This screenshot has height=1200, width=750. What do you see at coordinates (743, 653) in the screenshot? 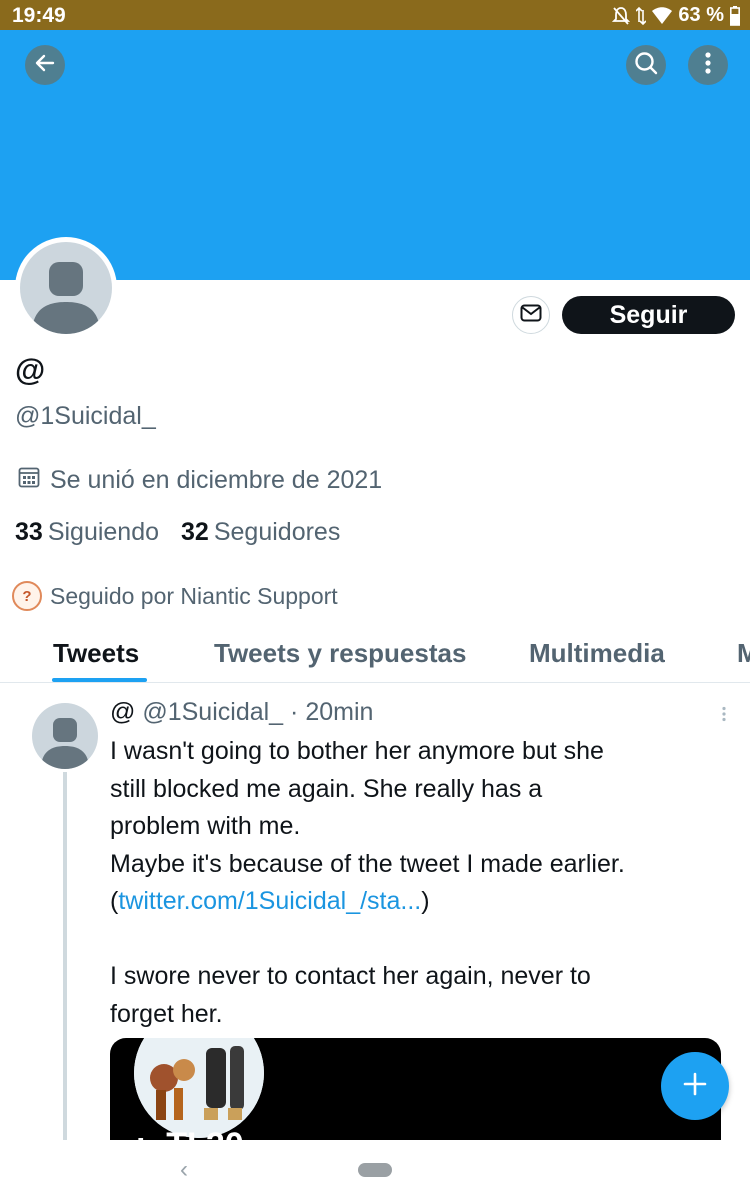
I see `tab-more: M` at bounding box center [743, 653].